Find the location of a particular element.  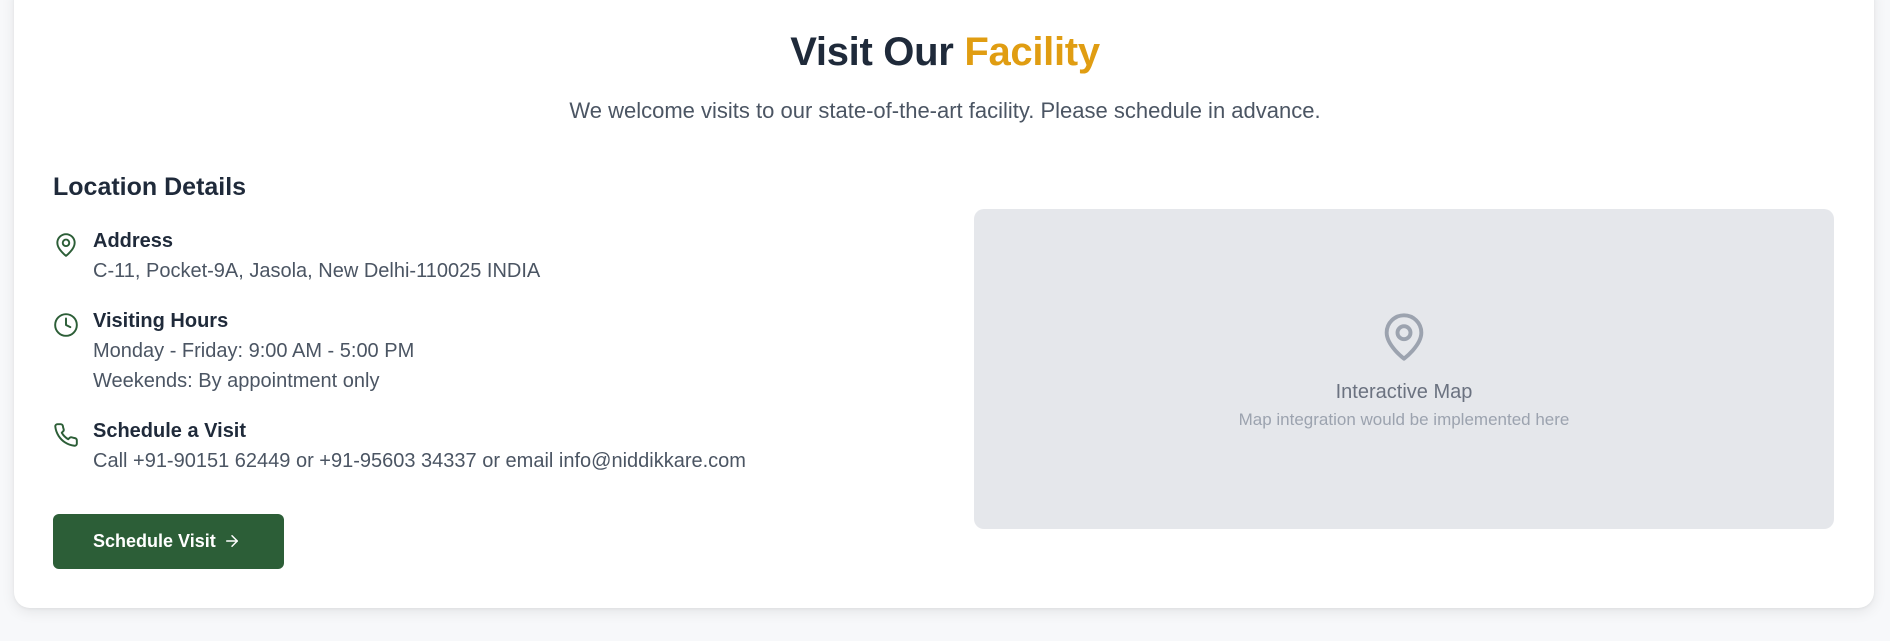

title-main: Visit Our is located at coordinates (872, 52).